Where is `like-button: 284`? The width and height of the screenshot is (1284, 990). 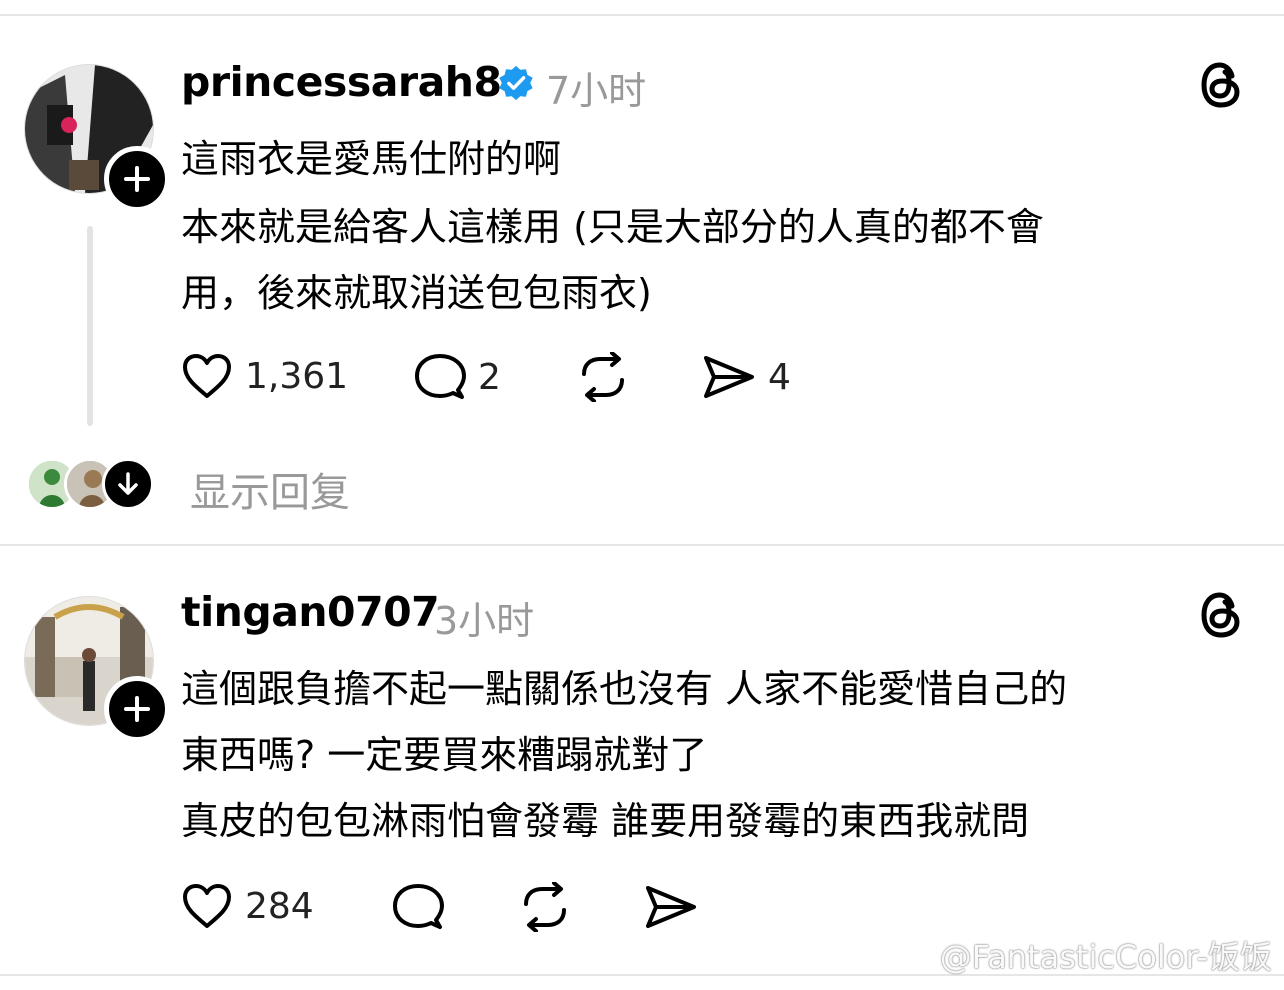 like-button: 284 is located at coordinates (247, 906).